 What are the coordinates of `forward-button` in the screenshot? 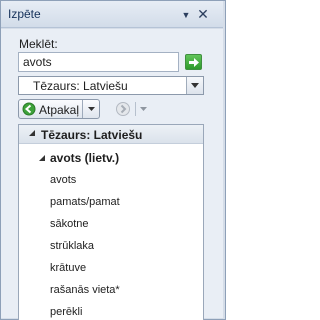 It's located at (123, 109).